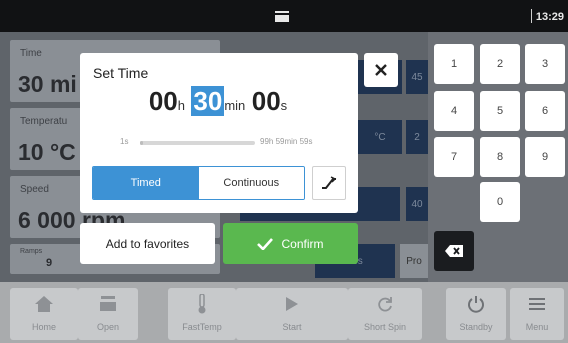 The width and height of the screenshot is (568, 343). Describe the element at coordinates (545, 64) in the screenshot. I see `key-3: 3` at that location.